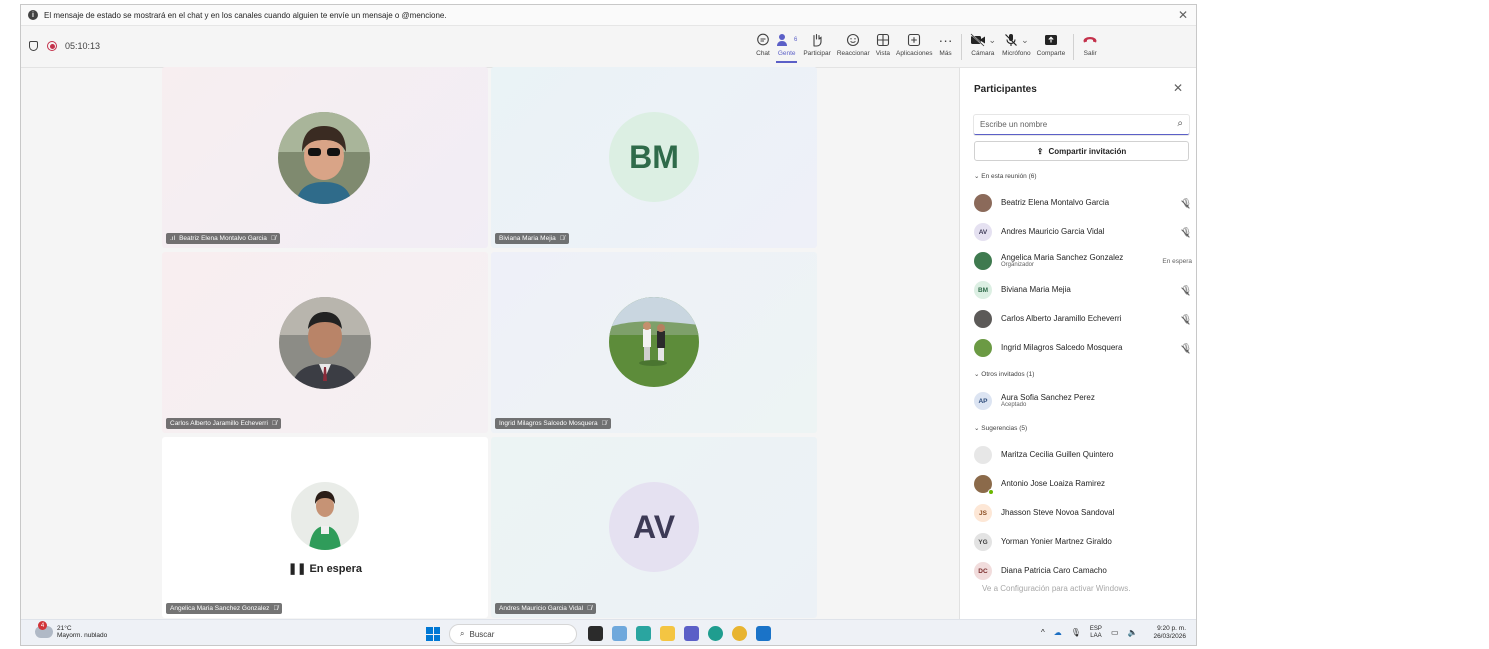 This screenshot has width=1489, height=649. Describe the element at coordinates (983, 43) in the screenshot. I see `camera-button: ⌄ Cámara` at that location.